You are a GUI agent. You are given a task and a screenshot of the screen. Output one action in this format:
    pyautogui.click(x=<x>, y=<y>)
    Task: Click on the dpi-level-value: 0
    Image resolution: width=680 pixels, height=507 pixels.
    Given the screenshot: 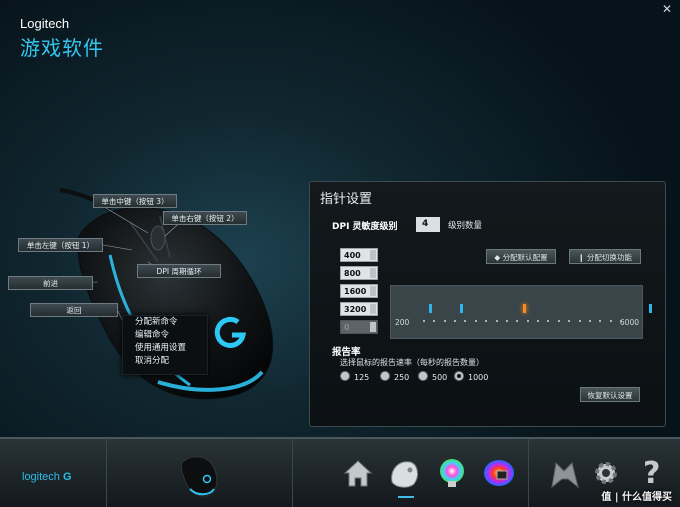 What is the action you would take?
    pyautogui.click(x=347, y=327)
    